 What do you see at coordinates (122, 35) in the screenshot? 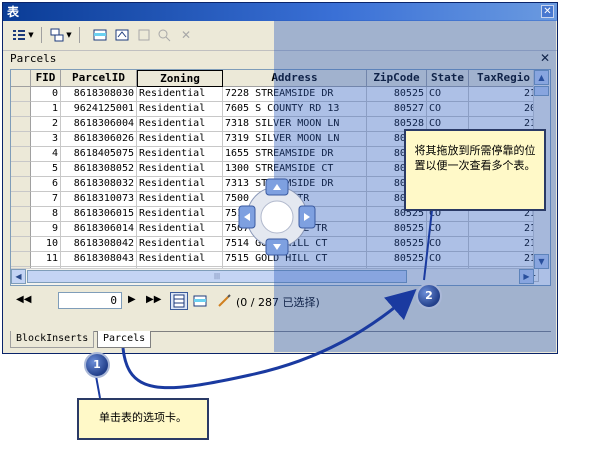
I see `switch-selection-icon` at bounding box center [122, 35].